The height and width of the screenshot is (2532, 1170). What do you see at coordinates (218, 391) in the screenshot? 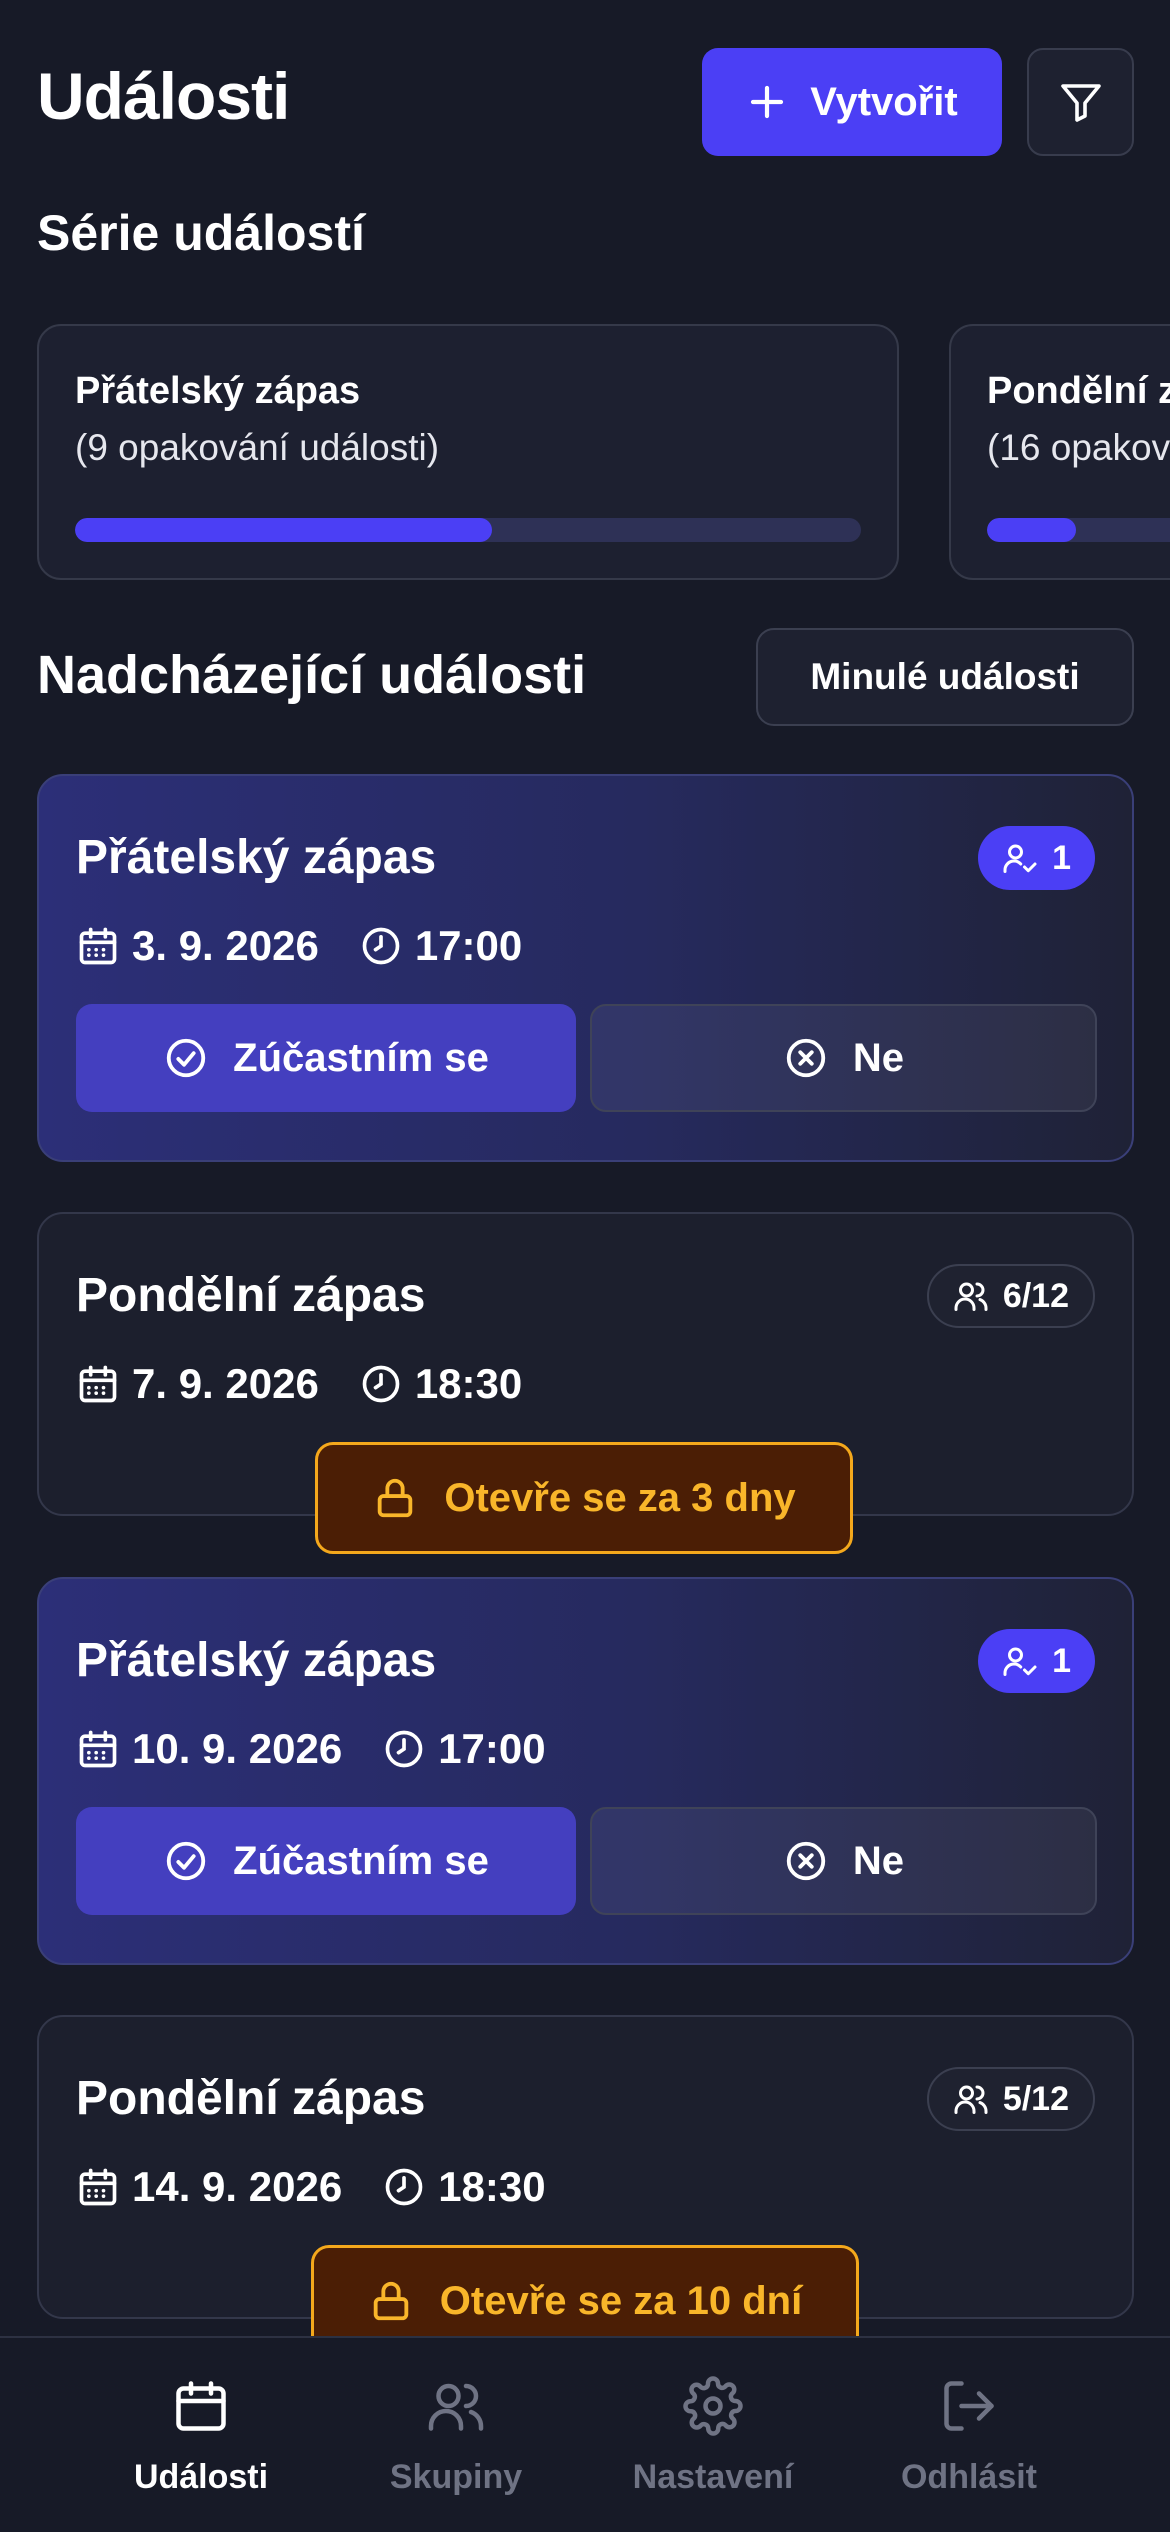
I see `series-title: Přátelský zápas` at bounding box center [218, 391].